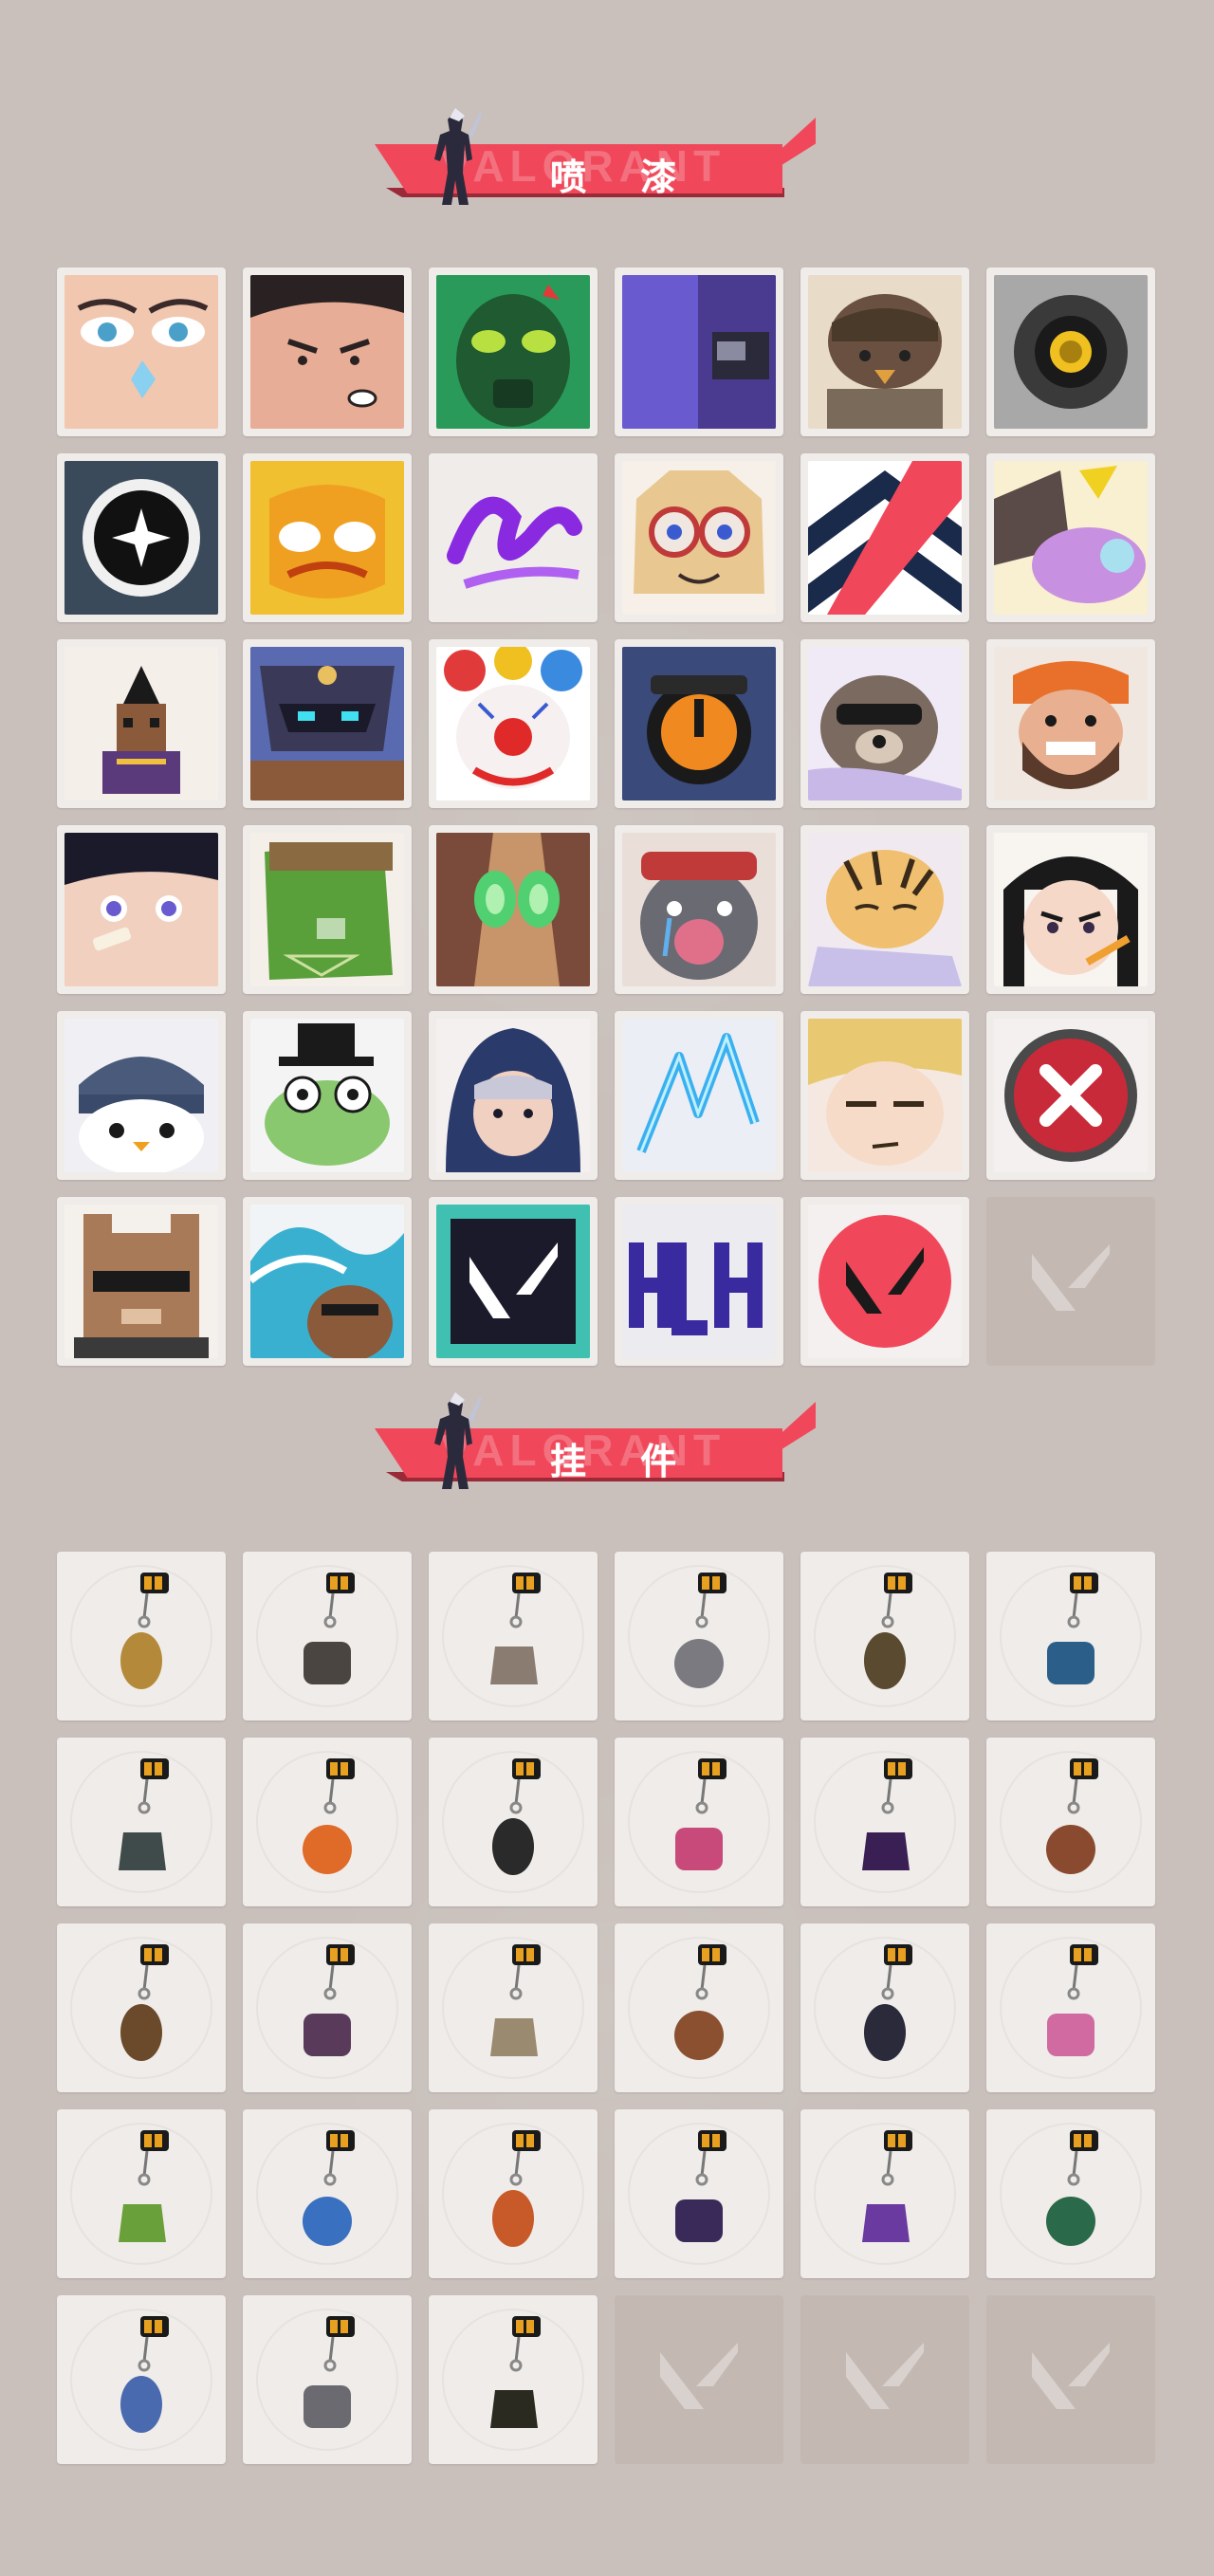 The image size is (1214, 2576). I want to click on ufo-charm, so click(141, 2379).